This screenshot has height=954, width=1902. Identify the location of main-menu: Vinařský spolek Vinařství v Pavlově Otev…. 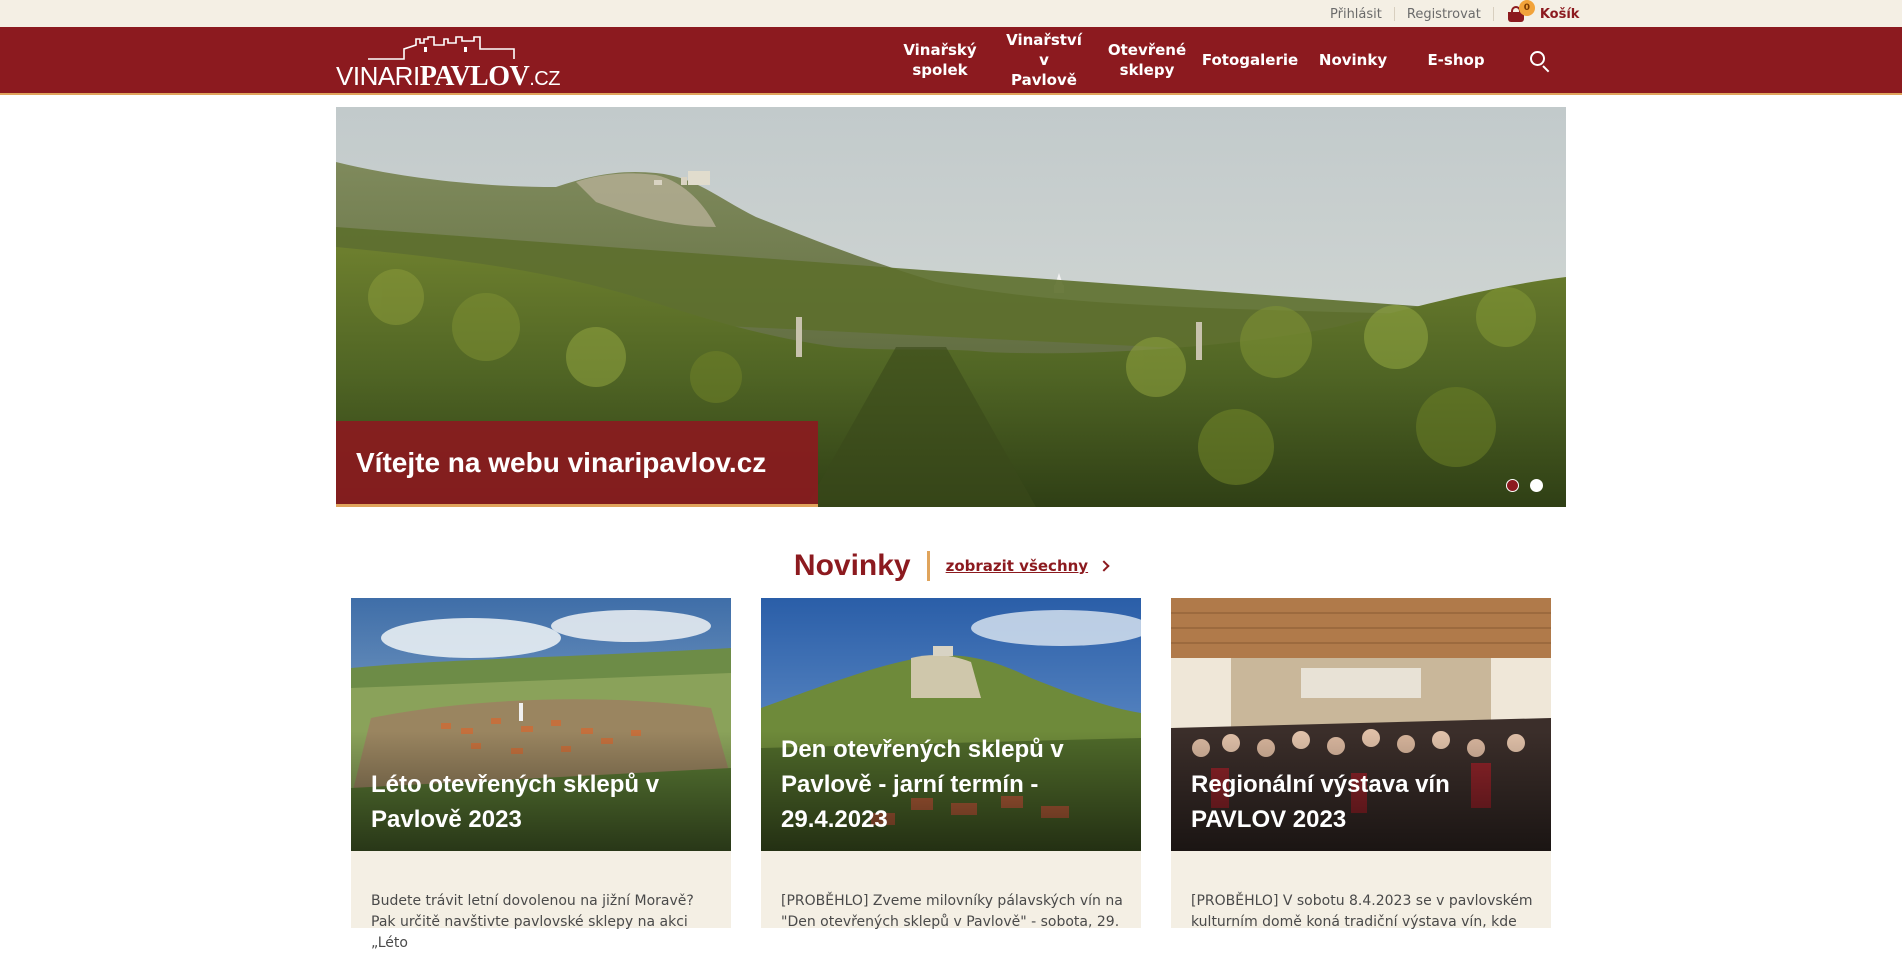
(1200, 60).